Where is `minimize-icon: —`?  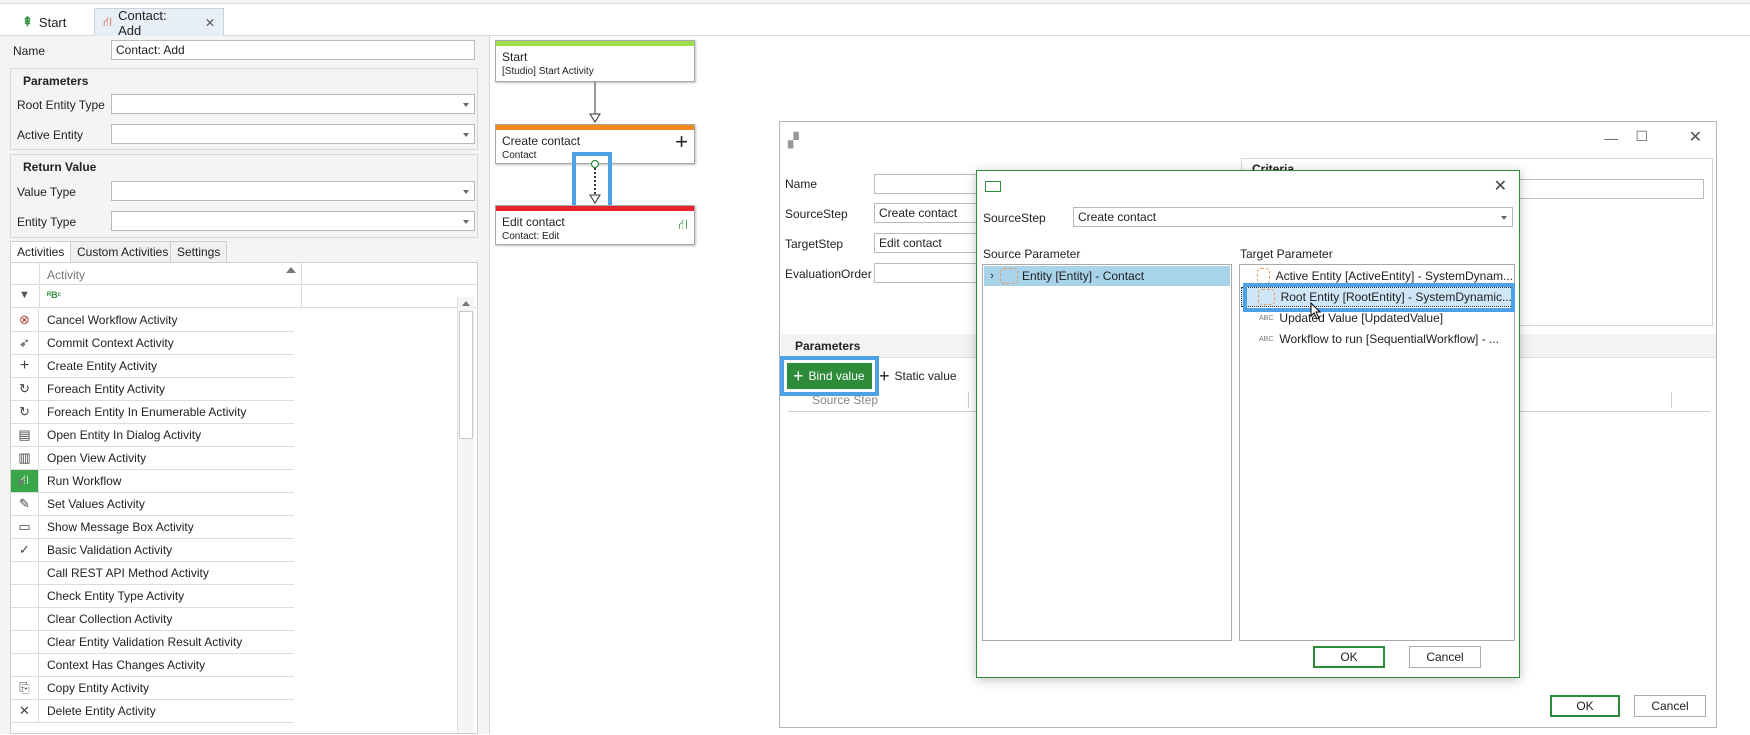 minimize-icon: — is located at coordinates (1611, 138).